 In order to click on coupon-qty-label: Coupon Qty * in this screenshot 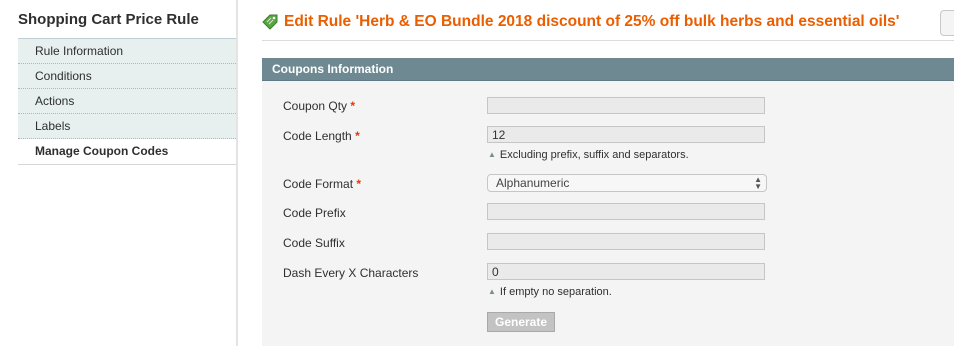, I will do `click(319, 106)`.